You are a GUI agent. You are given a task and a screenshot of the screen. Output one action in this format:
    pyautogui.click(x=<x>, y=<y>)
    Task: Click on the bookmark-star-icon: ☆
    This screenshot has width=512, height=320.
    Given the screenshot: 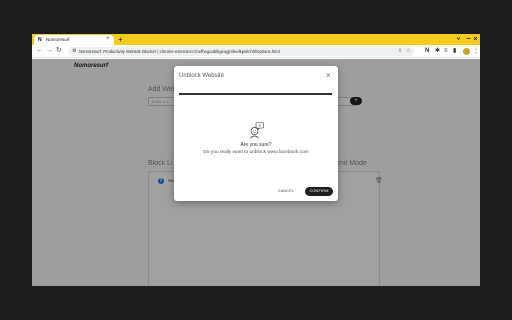 What is the action you would take?
    pyautogui.click(x=408, y=51)
    